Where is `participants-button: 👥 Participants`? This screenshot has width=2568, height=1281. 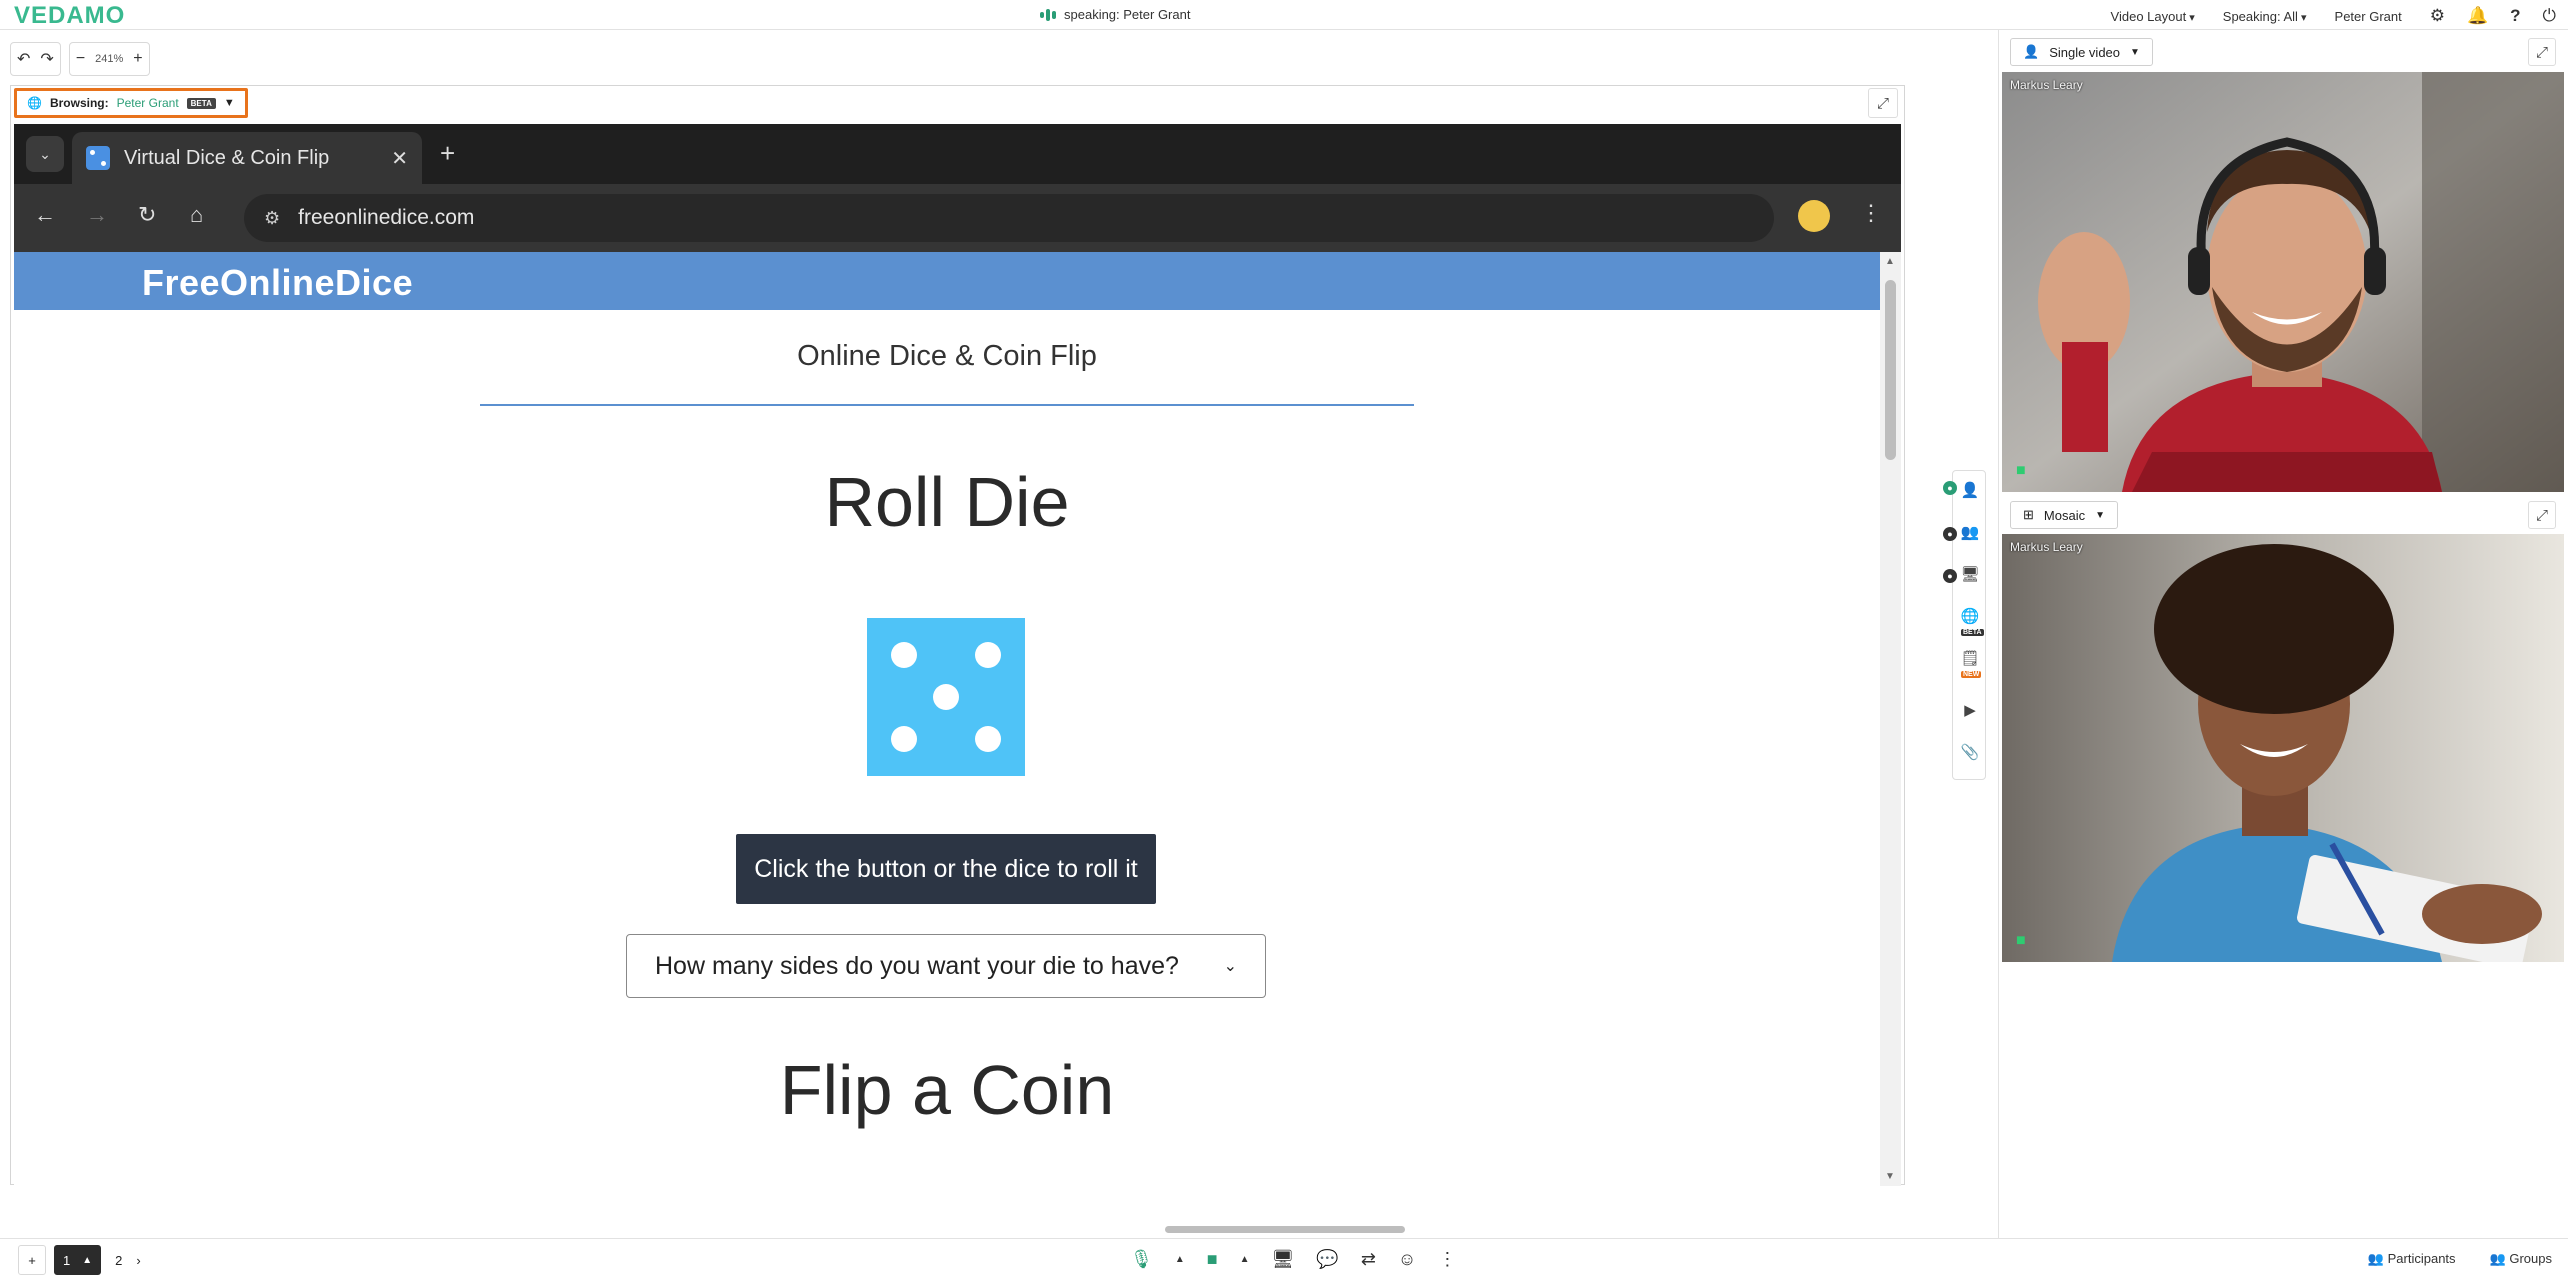
participants-button: 👥 Participants is located at coordinates (2412, 1259).